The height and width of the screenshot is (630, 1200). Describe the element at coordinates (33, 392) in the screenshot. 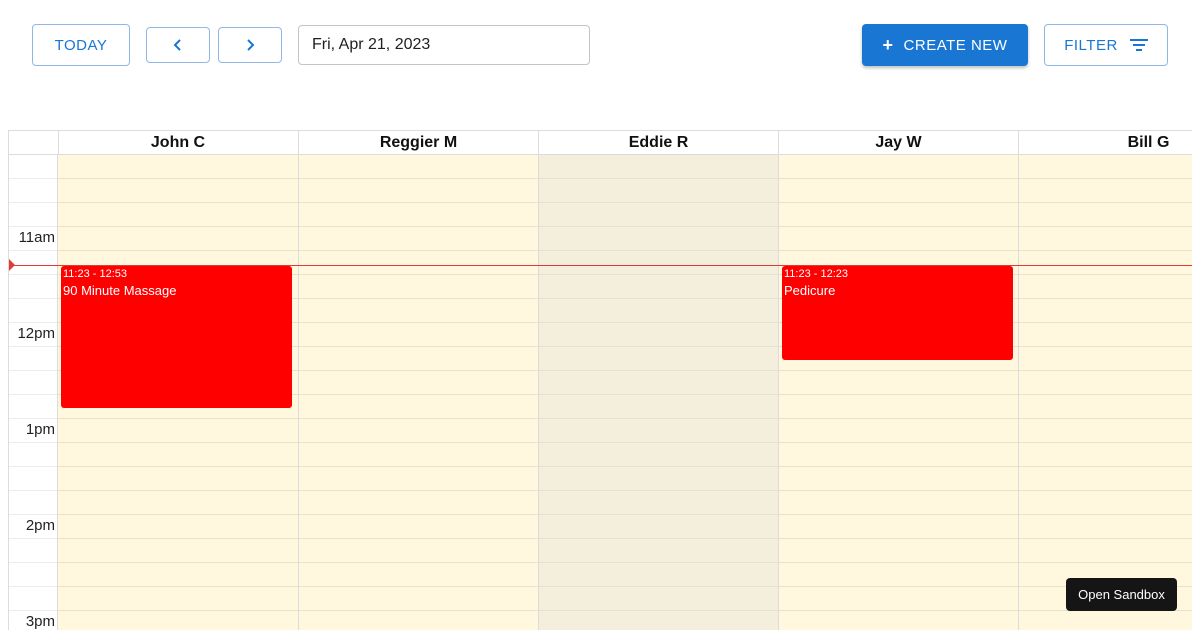

I see `time-gutter: 11am 12pm 1pm 2pm 3pm` at that location.